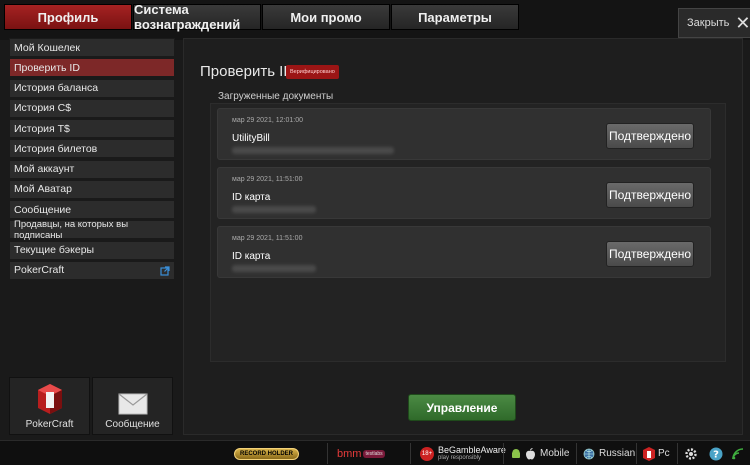 The height and width of the screenshot is (465, 750). What do you see at coordinates (49, 399) in the screenshot?
I see `pokercraft-icon` at bounding box center [49, 399].